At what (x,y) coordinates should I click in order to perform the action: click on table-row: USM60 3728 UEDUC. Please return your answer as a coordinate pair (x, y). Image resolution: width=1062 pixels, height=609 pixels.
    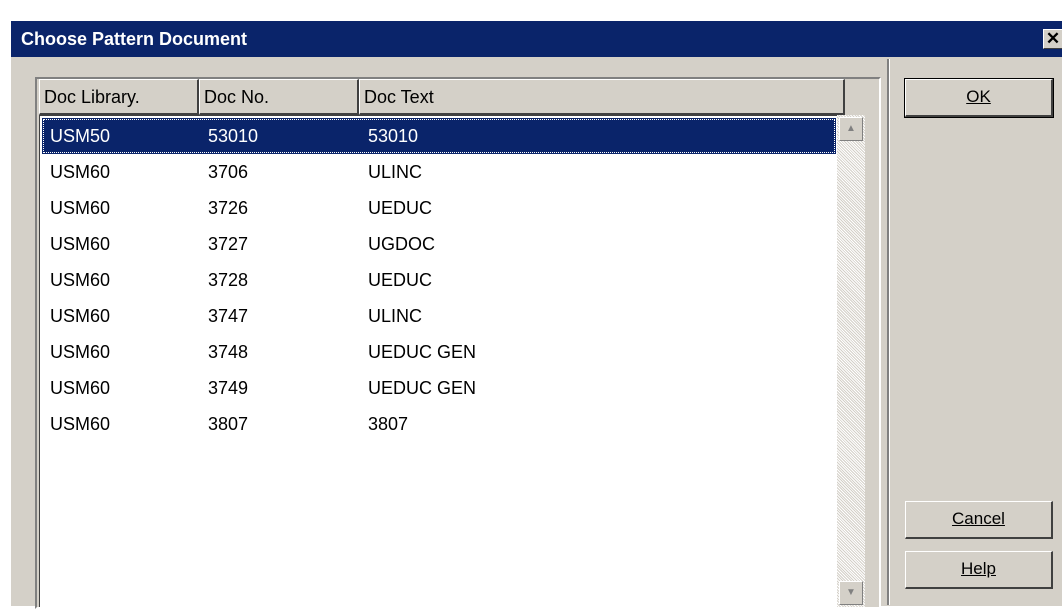
    Looking at the image, I should click on (439, 280).